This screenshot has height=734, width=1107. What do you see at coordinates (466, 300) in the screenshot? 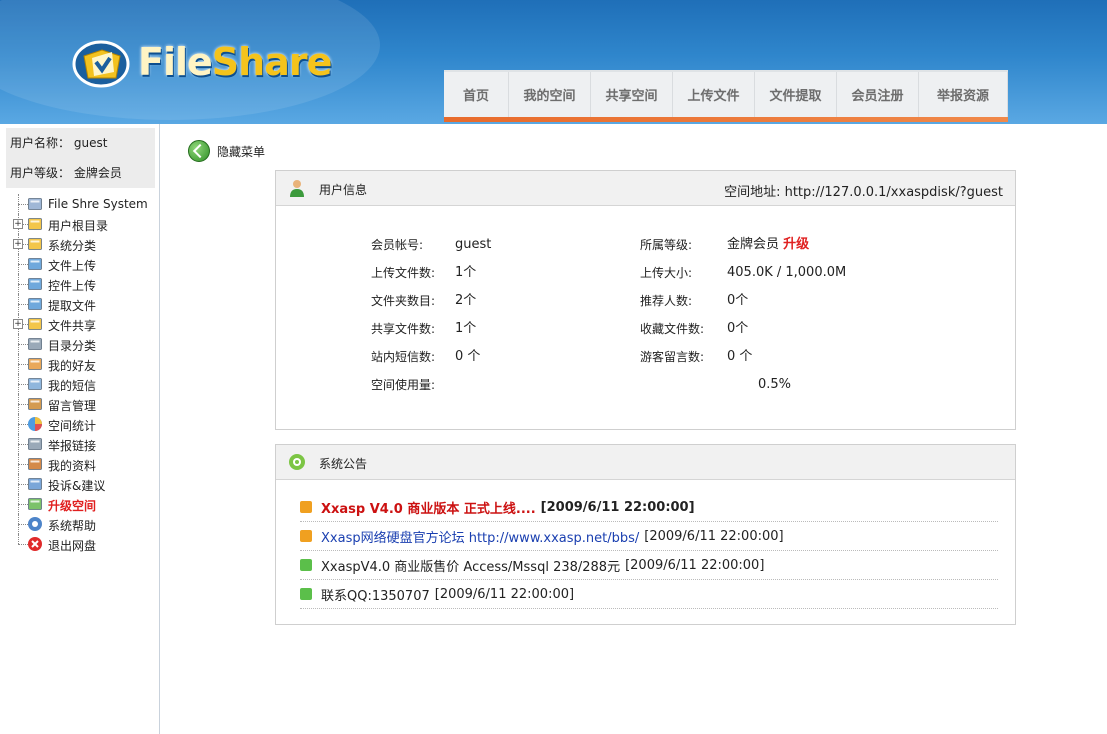
I see `info-value: 2个` at bounding box center [466, 300].